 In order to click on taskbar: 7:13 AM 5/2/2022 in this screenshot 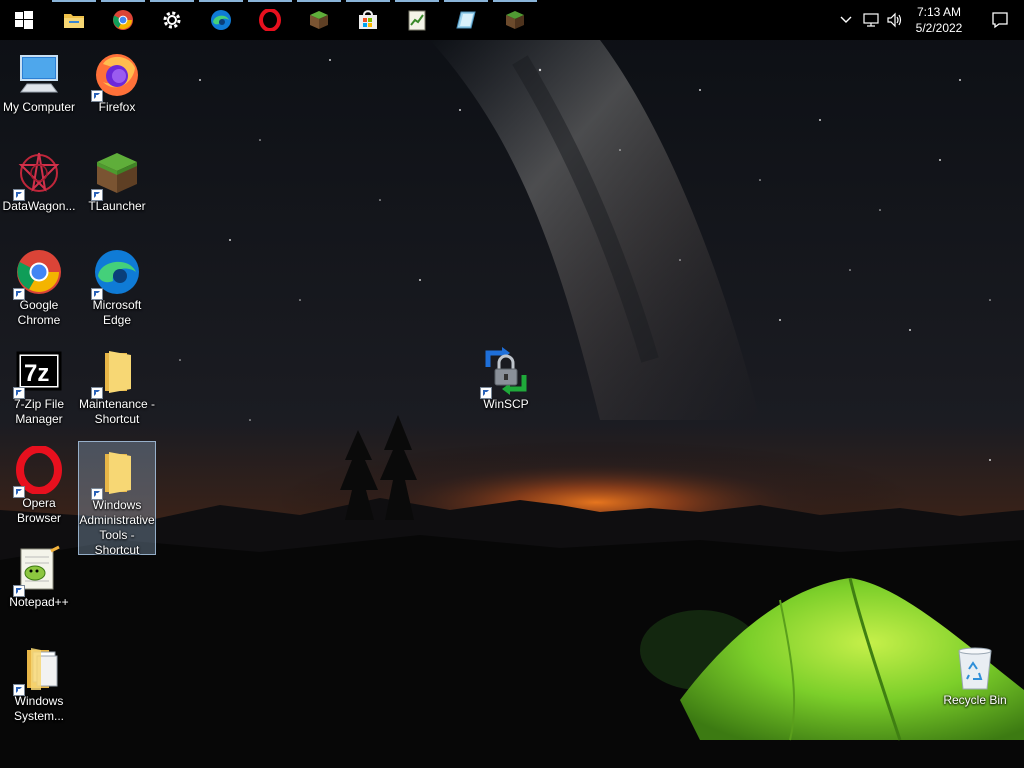, I will do `click(512, 20)`.